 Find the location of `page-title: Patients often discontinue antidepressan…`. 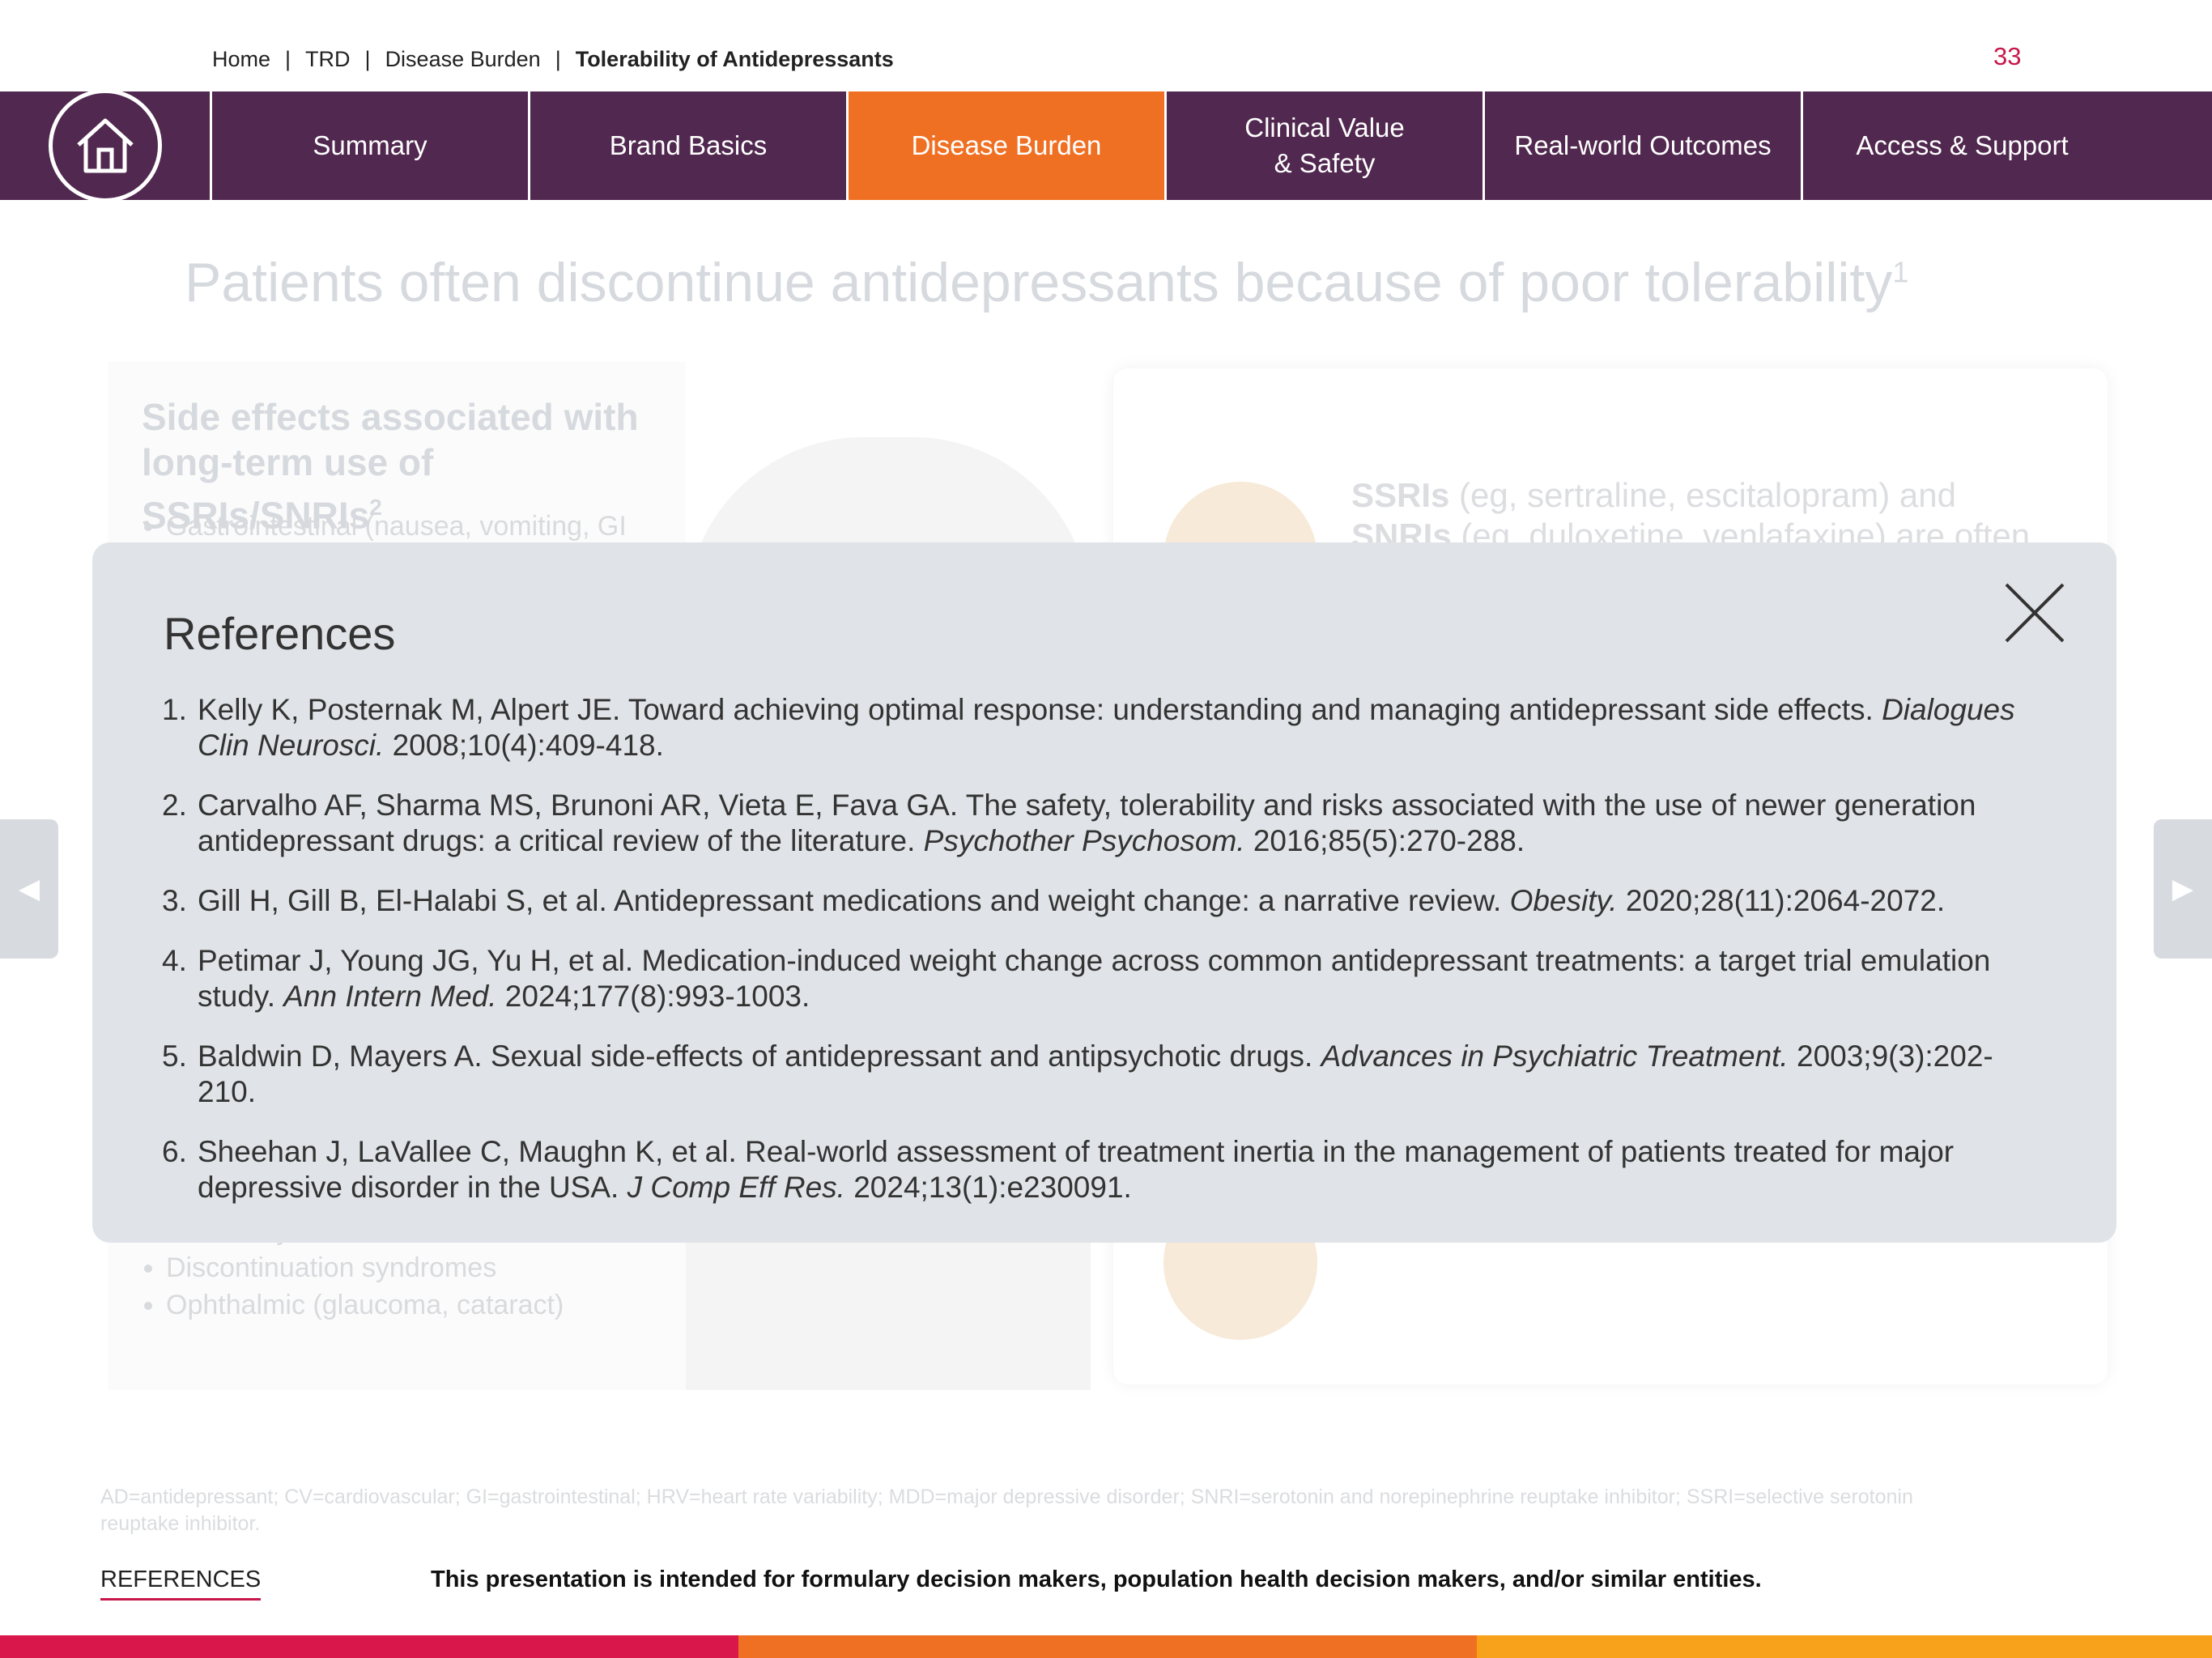

page-title: Patients often discontinue antidepressan… is located at coordinates (1047, 282).